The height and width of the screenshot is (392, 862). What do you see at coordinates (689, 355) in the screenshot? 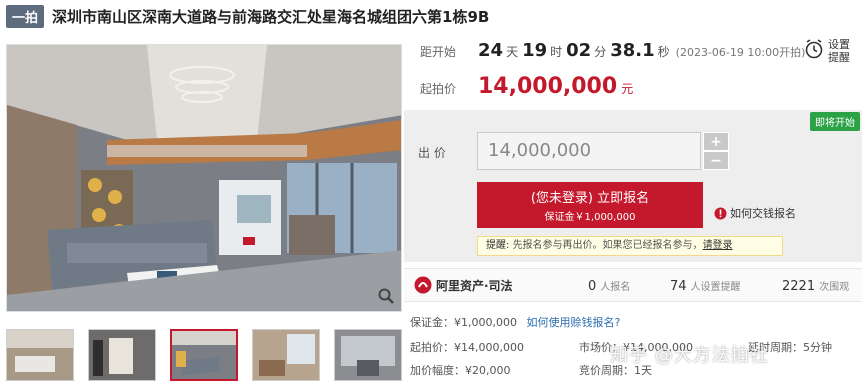
I see `watermark: 知乎 @大方法拍社` at bounding box center [689, 355].